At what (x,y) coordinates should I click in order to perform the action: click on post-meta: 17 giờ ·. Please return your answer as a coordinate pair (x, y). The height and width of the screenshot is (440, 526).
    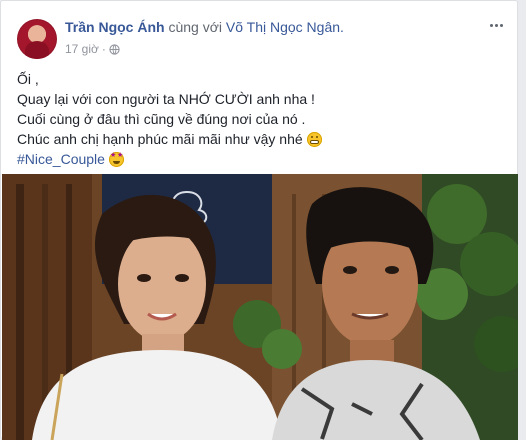
    Looking at the image, I should click on (92, 49).